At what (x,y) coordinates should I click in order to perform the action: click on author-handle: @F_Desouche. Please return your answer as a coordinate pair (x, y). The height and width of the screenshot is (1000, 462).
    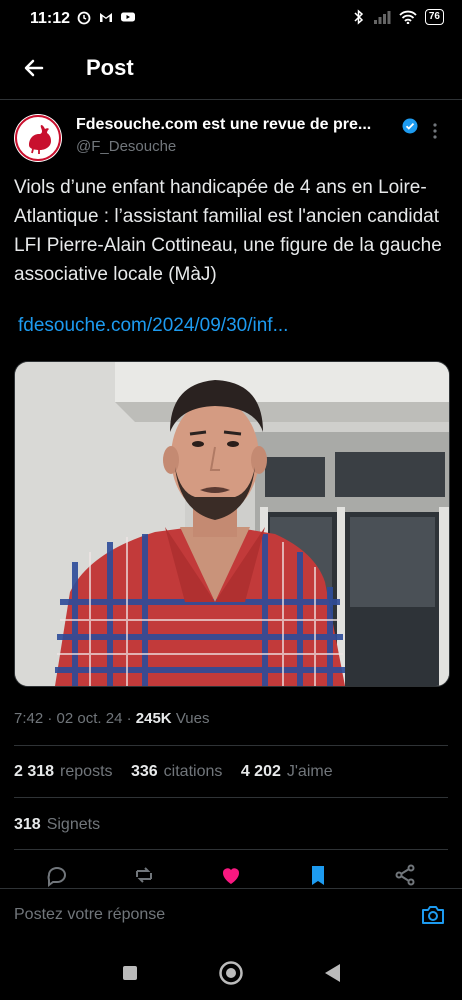
    Looking at the image, I should click on (126, 146).